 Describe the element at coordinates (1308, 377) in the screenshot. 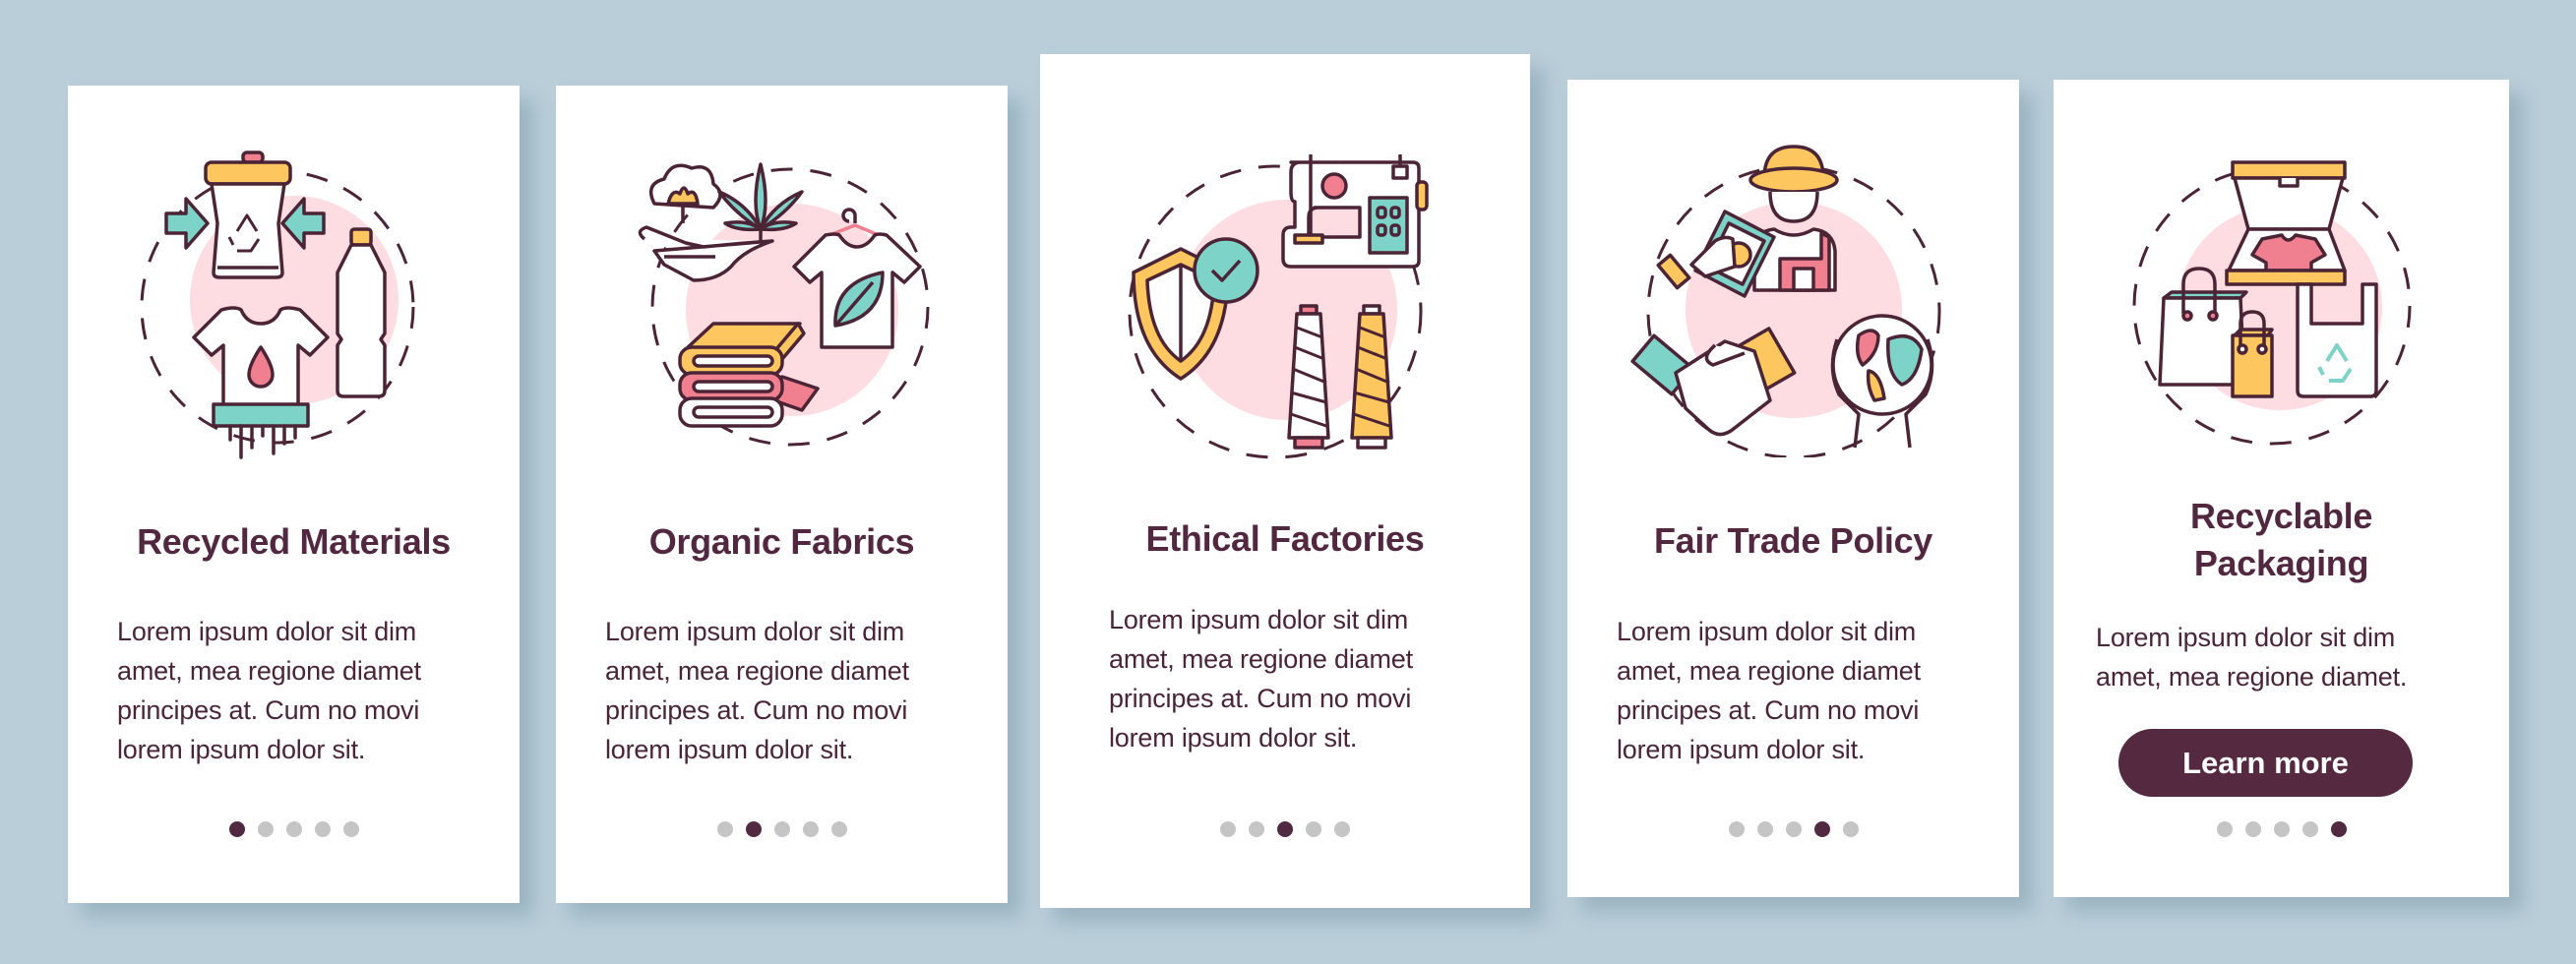

I see `thread-spool-white-icon` at that location.